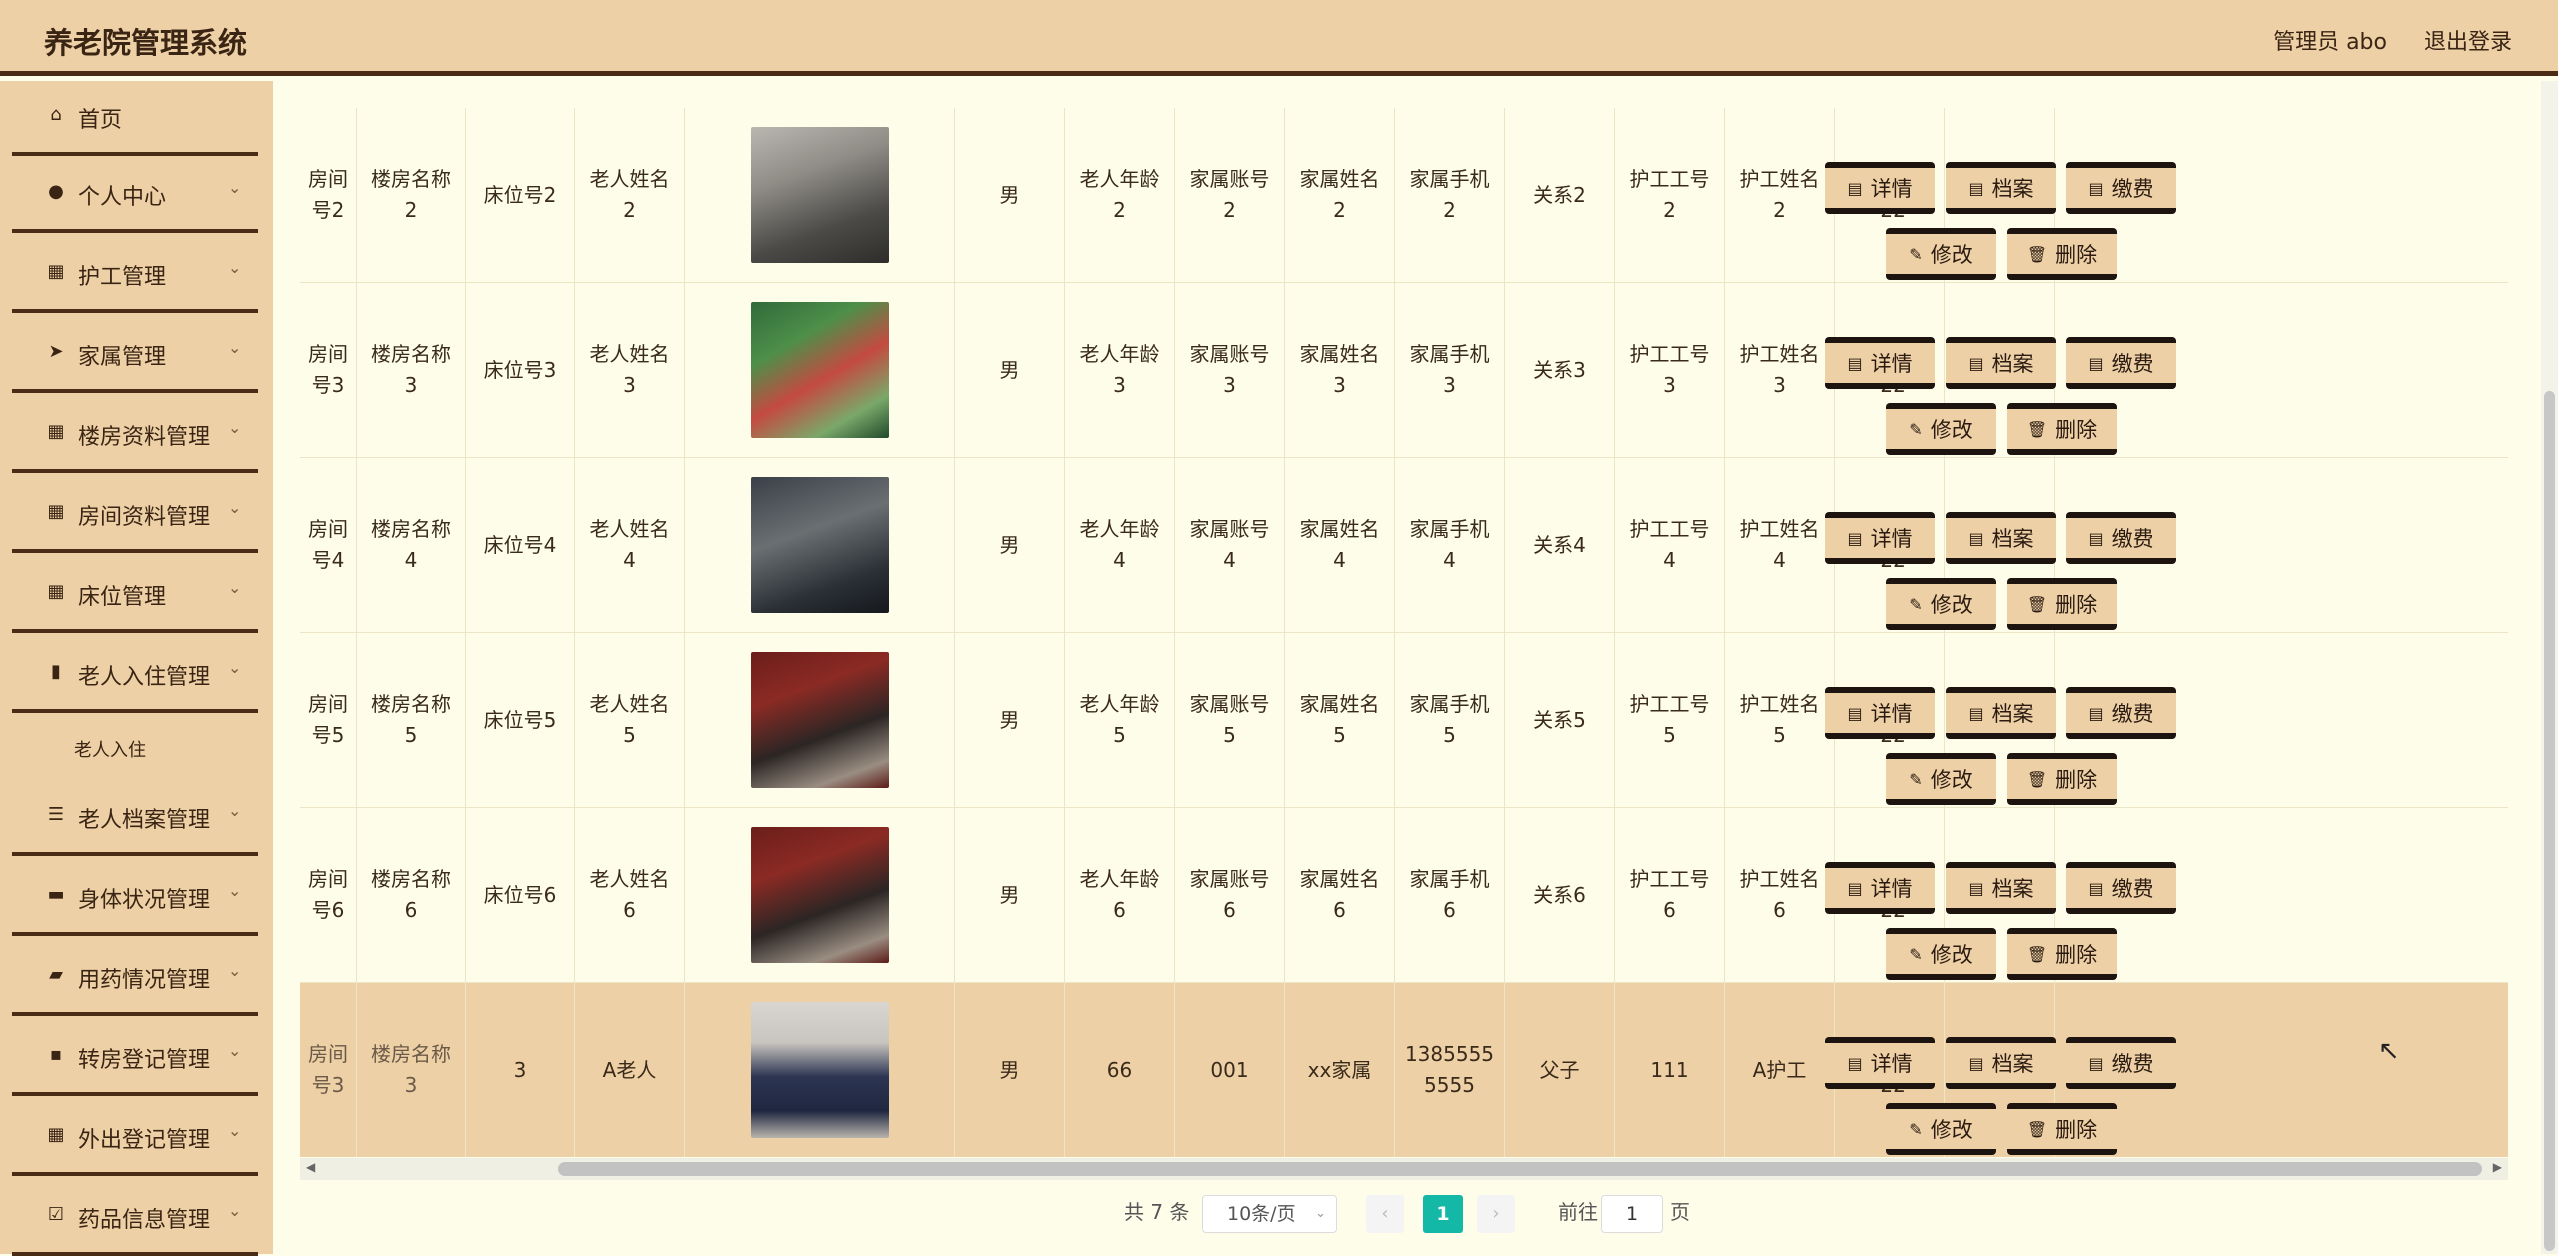 The image size is (2558, 1256). I want to click on page-size-select: 10条/页 ⌄, so click(1269, 1214).